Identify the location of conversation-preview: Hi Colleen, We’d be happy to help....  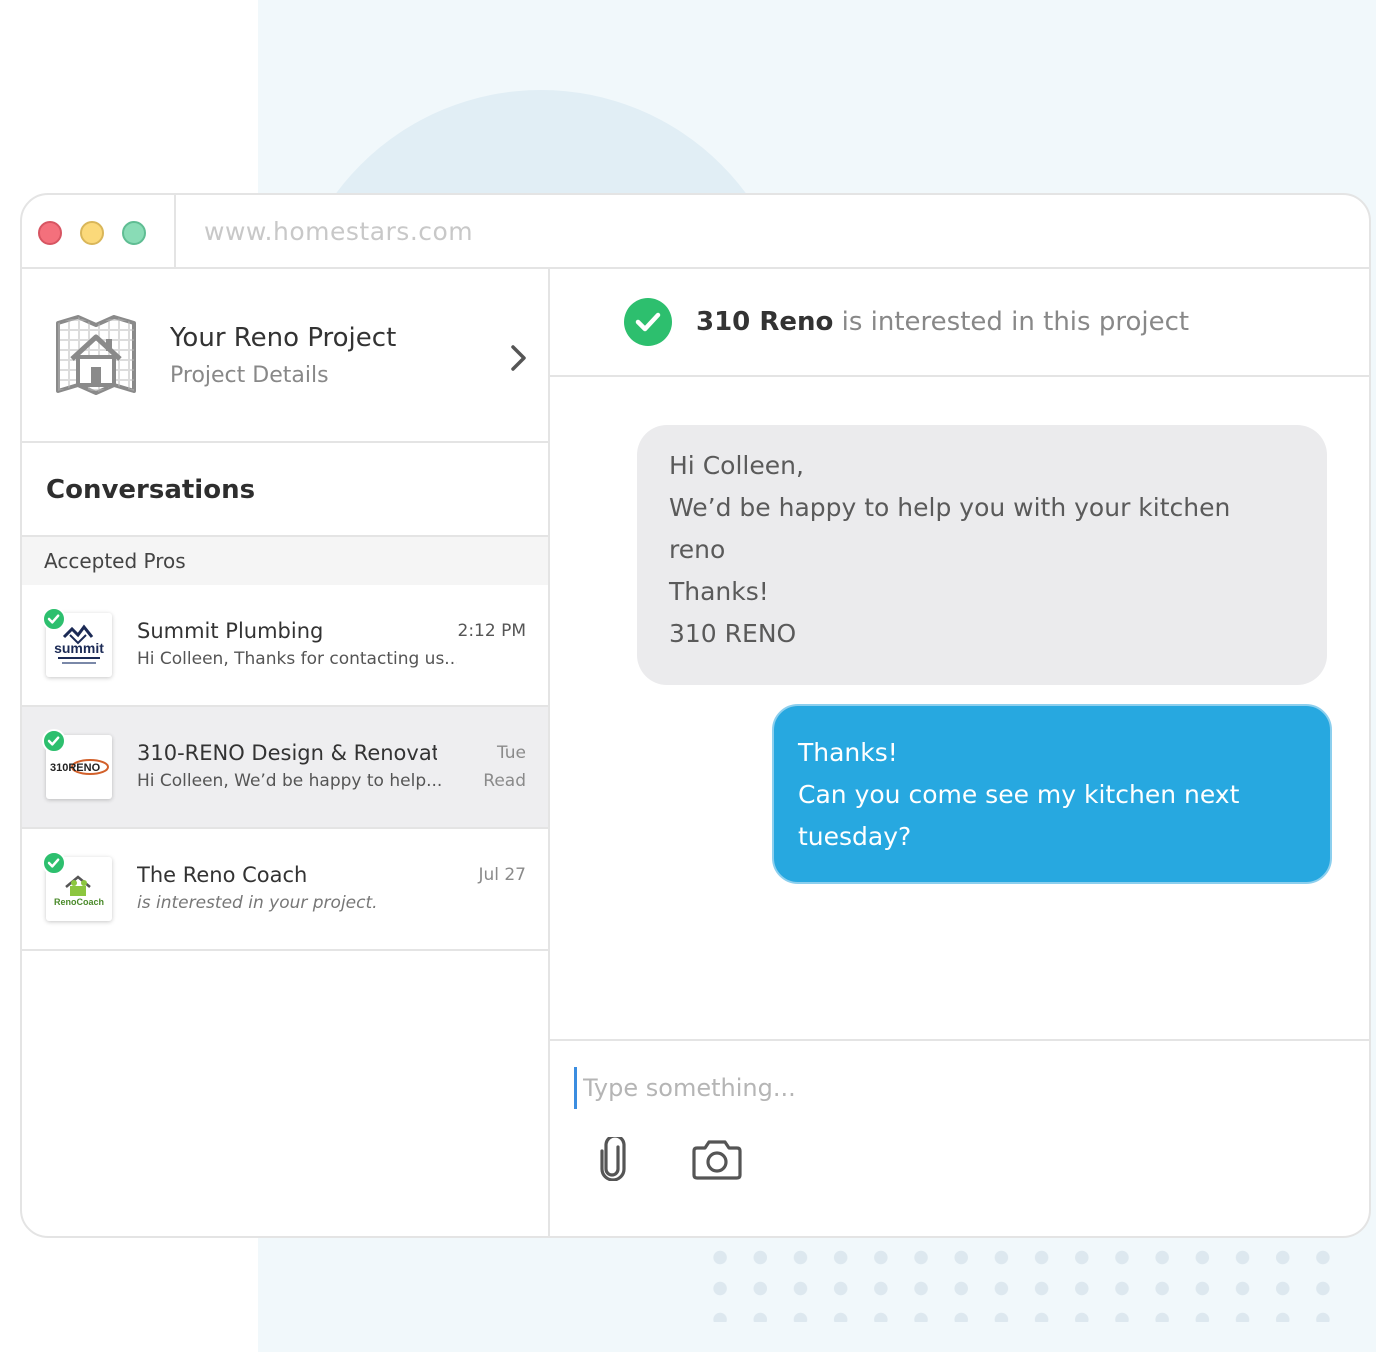
(290, 781).